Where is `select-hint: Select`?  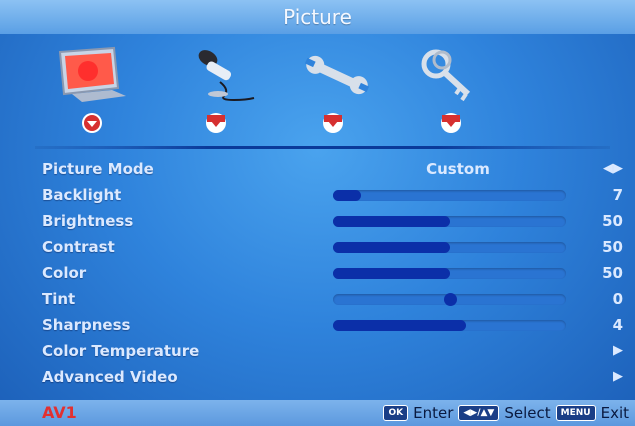
select-hint: Select is located at coordinates (527, 413).